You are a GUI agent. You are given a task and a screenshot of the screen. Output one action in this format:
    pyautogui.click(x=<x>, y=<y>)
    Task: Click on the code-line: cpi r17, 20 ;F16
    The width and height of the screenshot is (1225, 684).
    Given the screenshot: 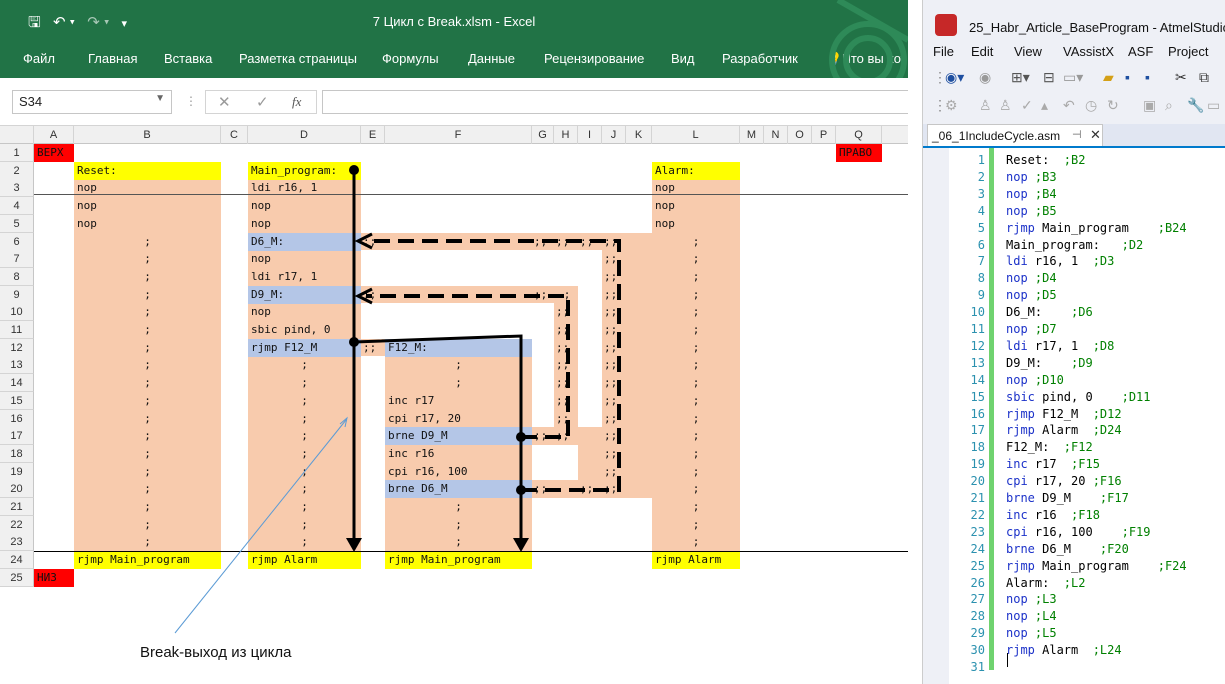 What is the action you would take?
    pyautogui.click(x=1064, y=481)
    